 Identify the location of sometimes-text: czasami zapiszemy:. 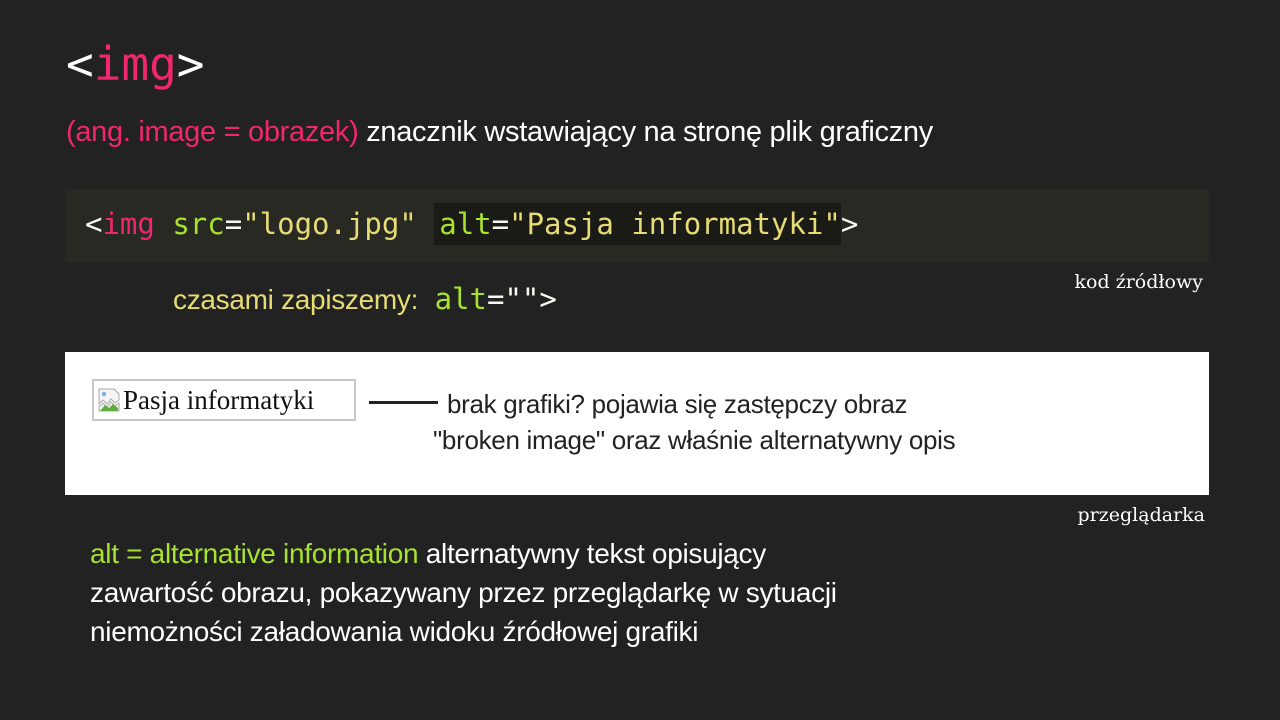
(296, 299).